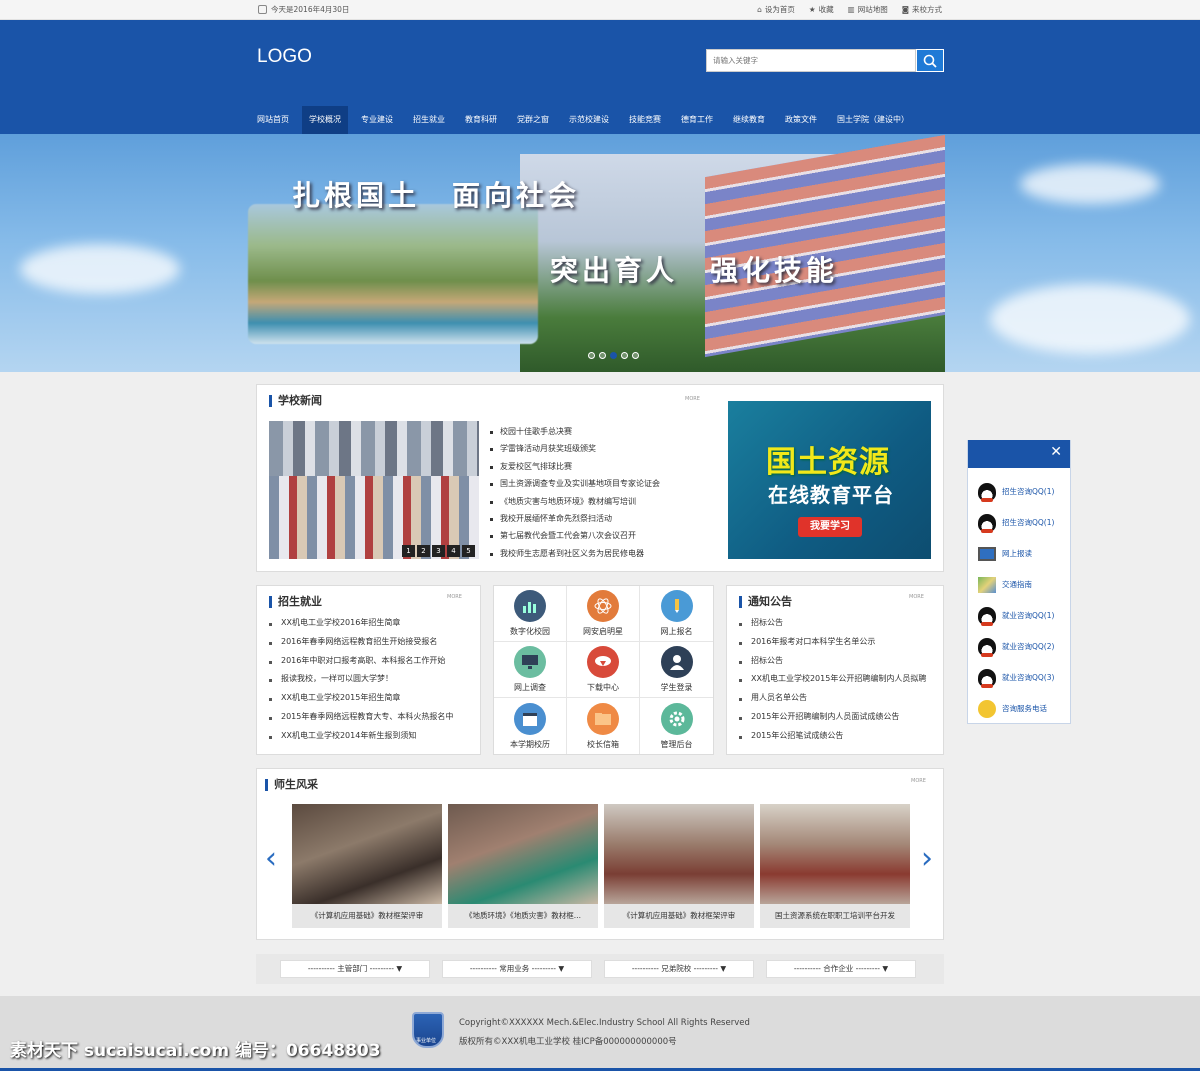  I want to click on public-institution-badge: 事业单位, so click(428, 1030).